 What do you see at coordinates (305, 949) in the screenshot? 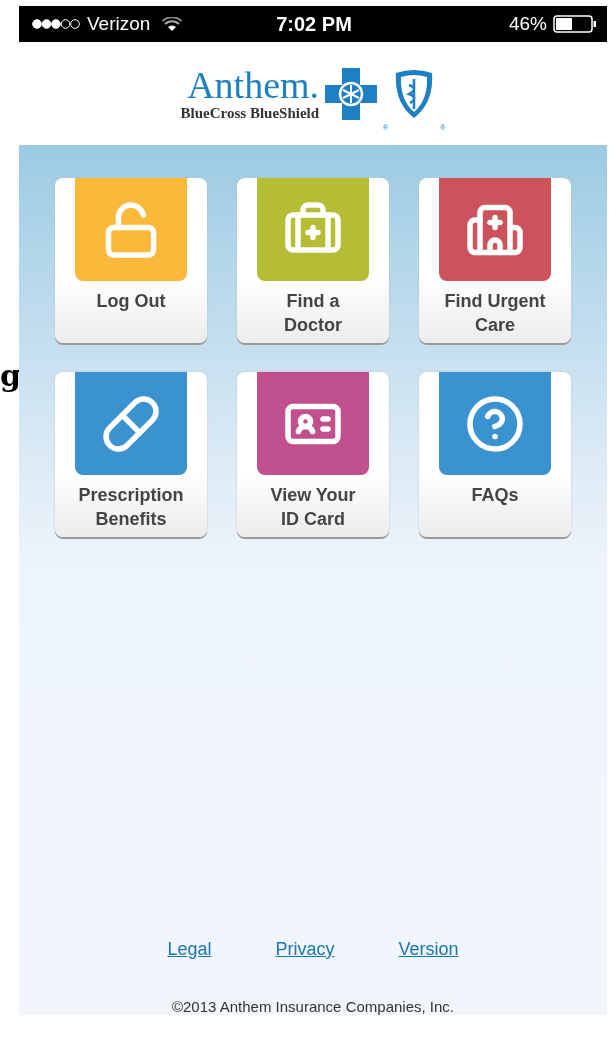
I see `footer-link: Privacy` at bounding box center [305, 949].